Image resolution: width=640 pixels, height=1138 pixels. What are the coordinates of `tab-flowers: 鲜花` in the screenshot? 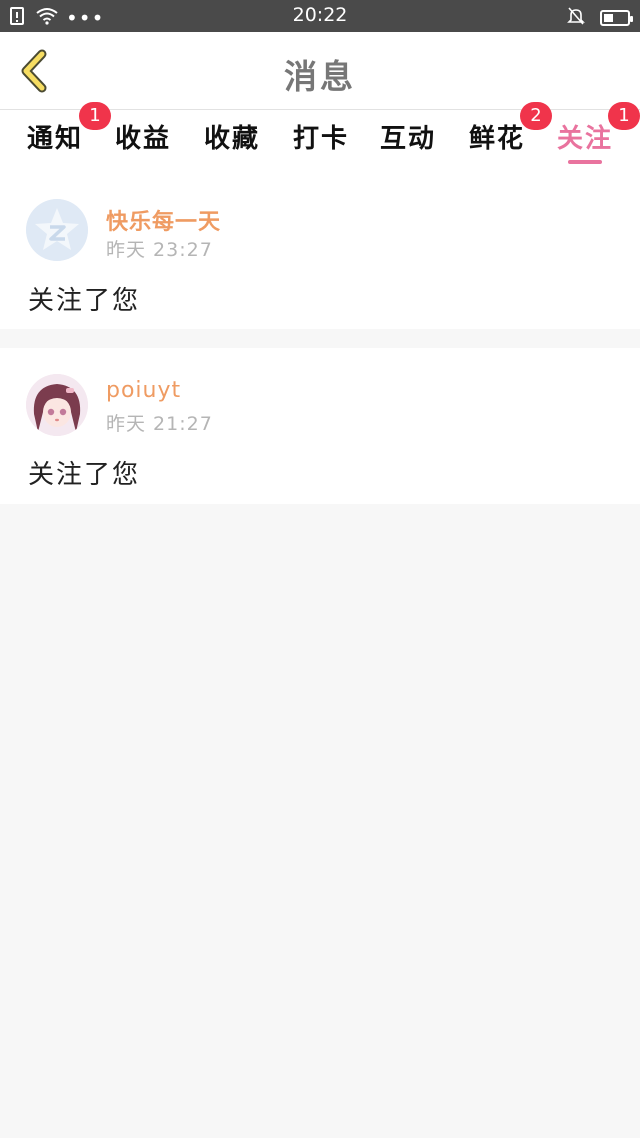 It's located at (497, 140).